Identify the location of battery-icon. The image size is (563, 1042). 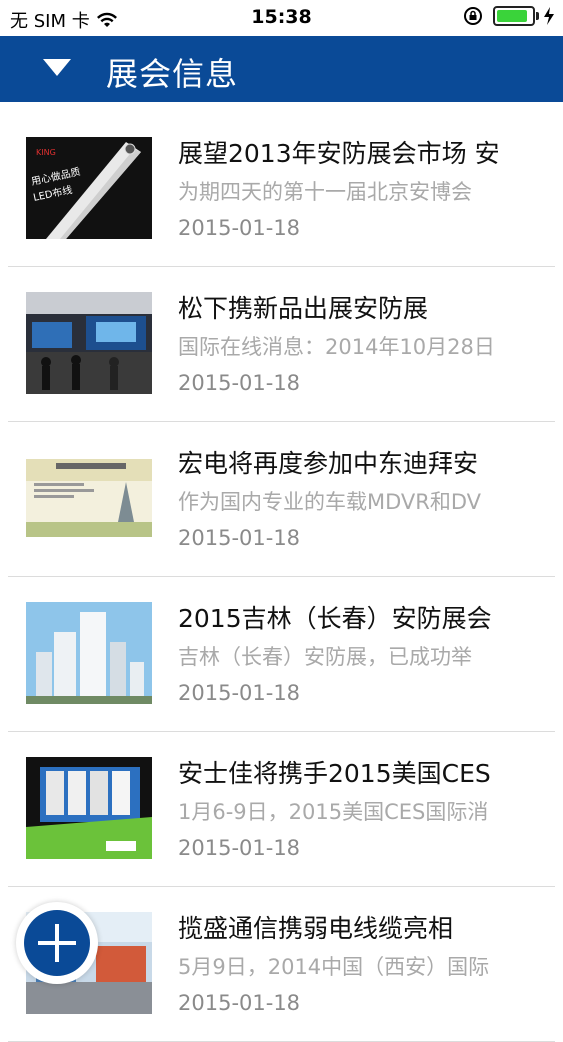
(516, 16).